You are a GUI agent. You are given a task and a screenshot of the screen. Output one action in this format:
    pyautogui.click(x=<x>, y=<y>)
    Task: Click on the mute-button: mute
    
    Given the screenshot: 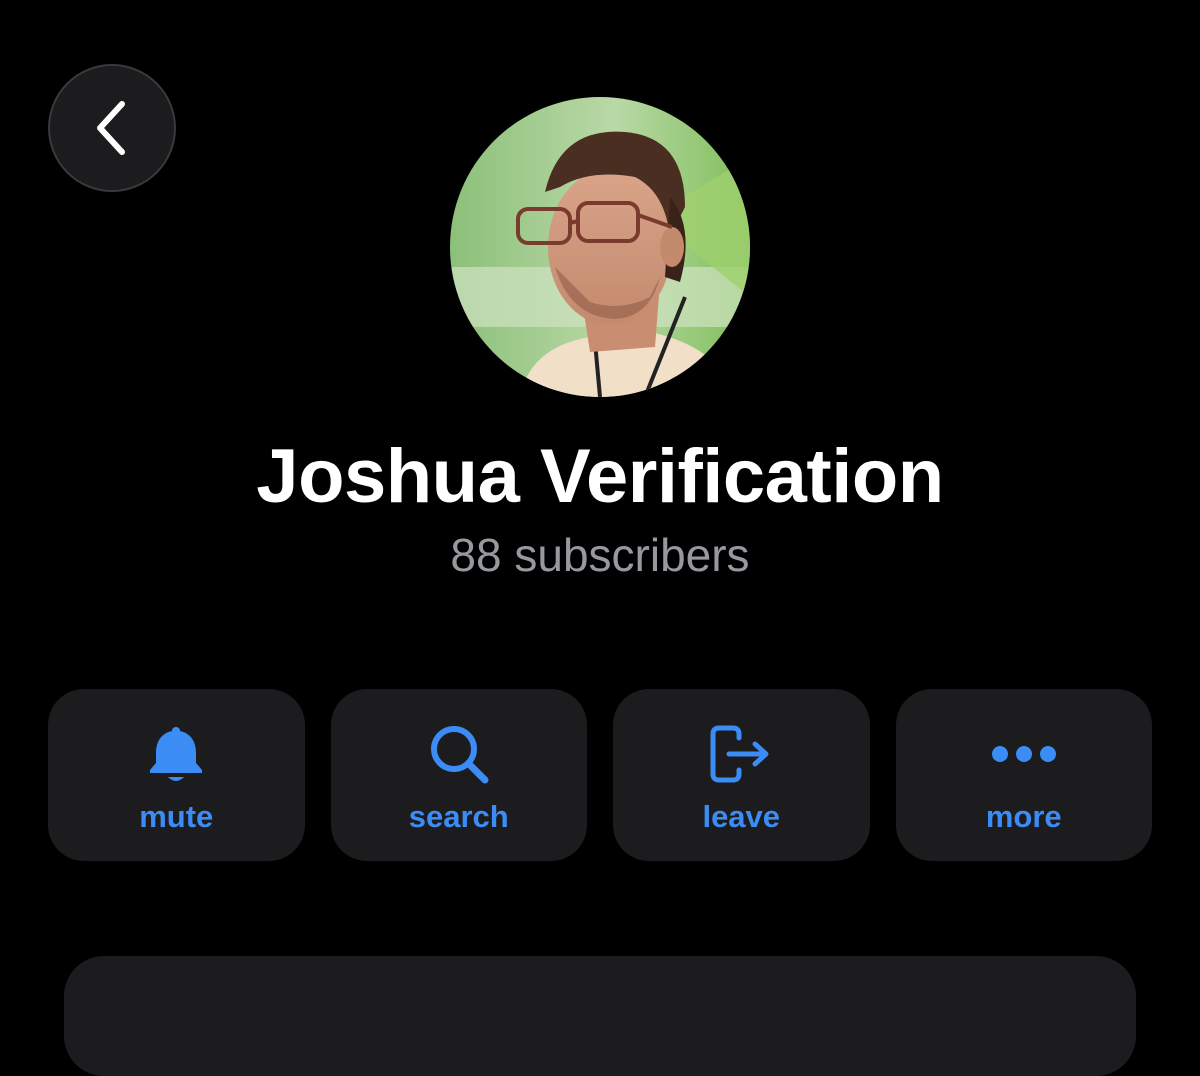 What is the action you would take?
    pyautogui.click(x=176, y=775)
    